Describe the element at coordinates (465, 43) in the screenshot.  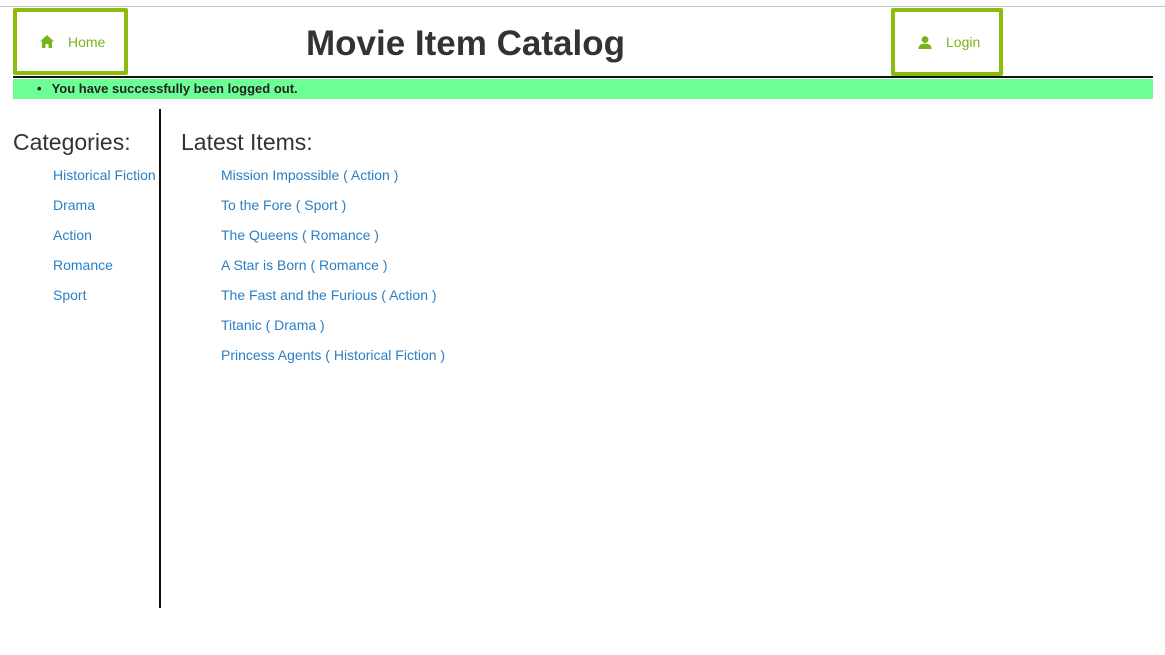
I see `page-title: Movie Item Catalog` at that location.